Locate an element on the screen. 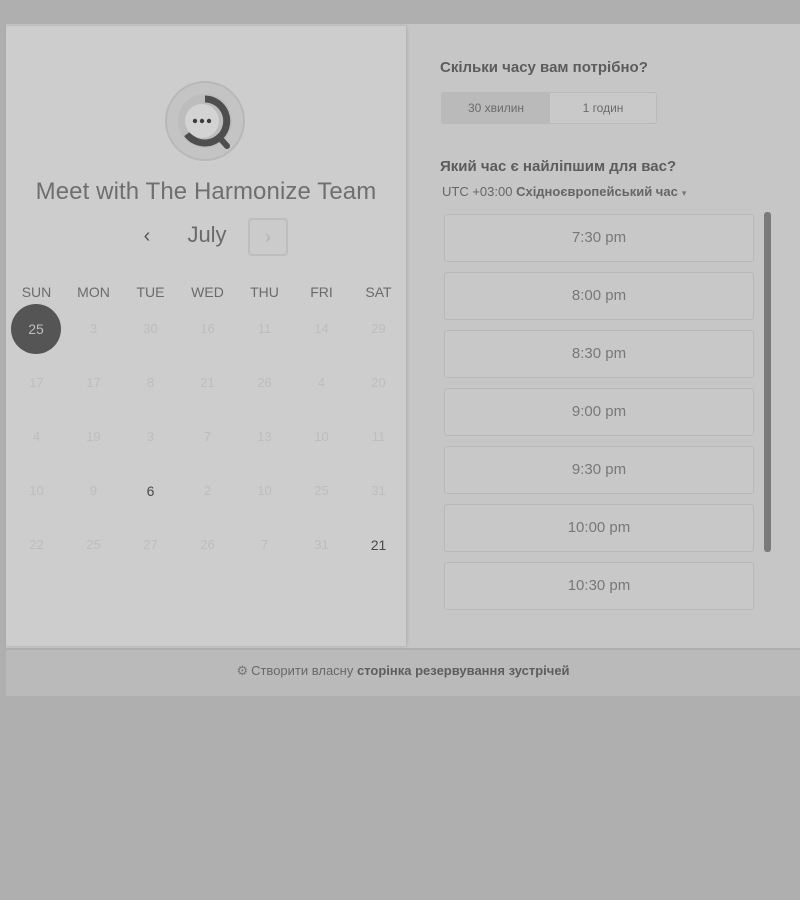 Image resolution: width=800 pixels, height=900 pixels. meeting-title: Meet with The Harmonize Team is located at coordinates (206, 191).